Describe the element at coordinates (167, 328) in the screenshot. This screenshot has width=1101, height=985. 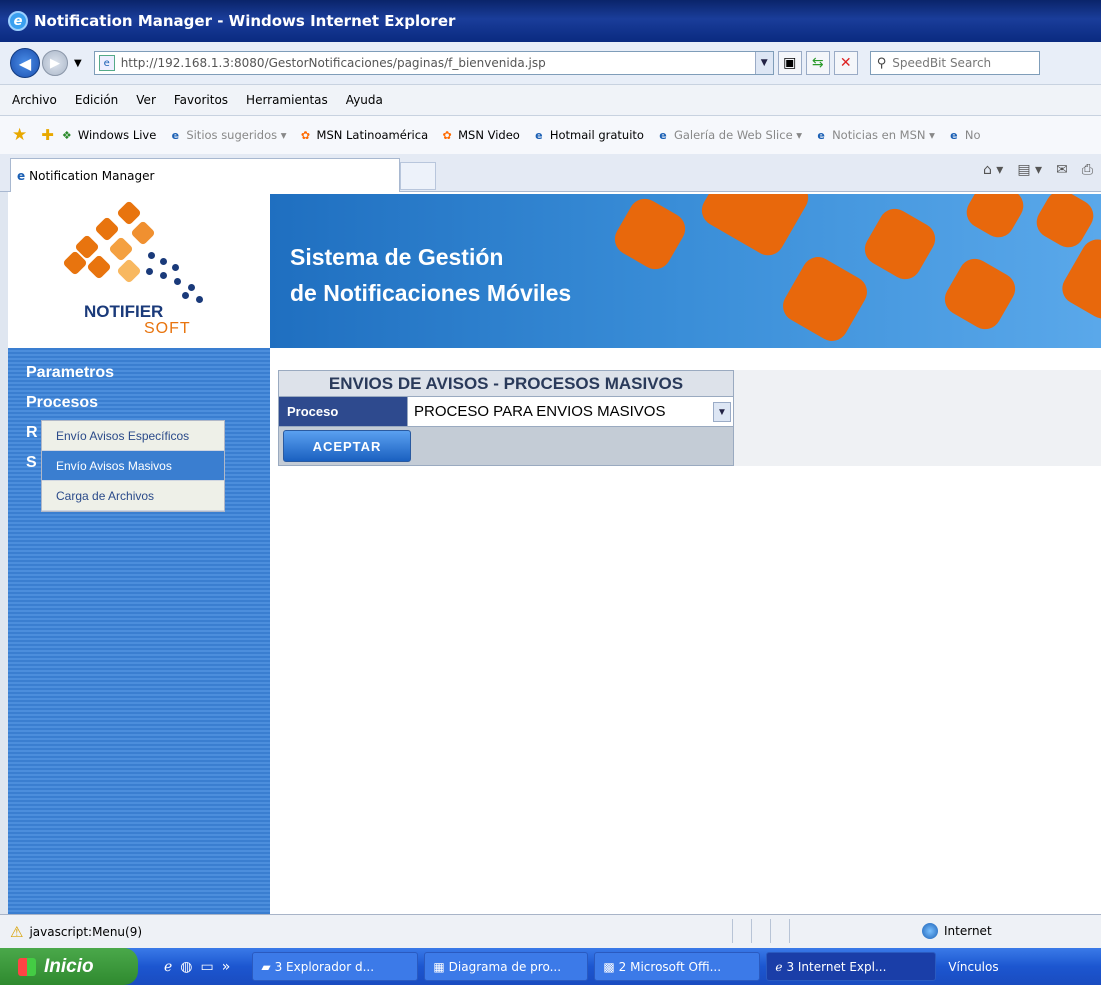
I see `logo-soft-text: SOFT` at that location.